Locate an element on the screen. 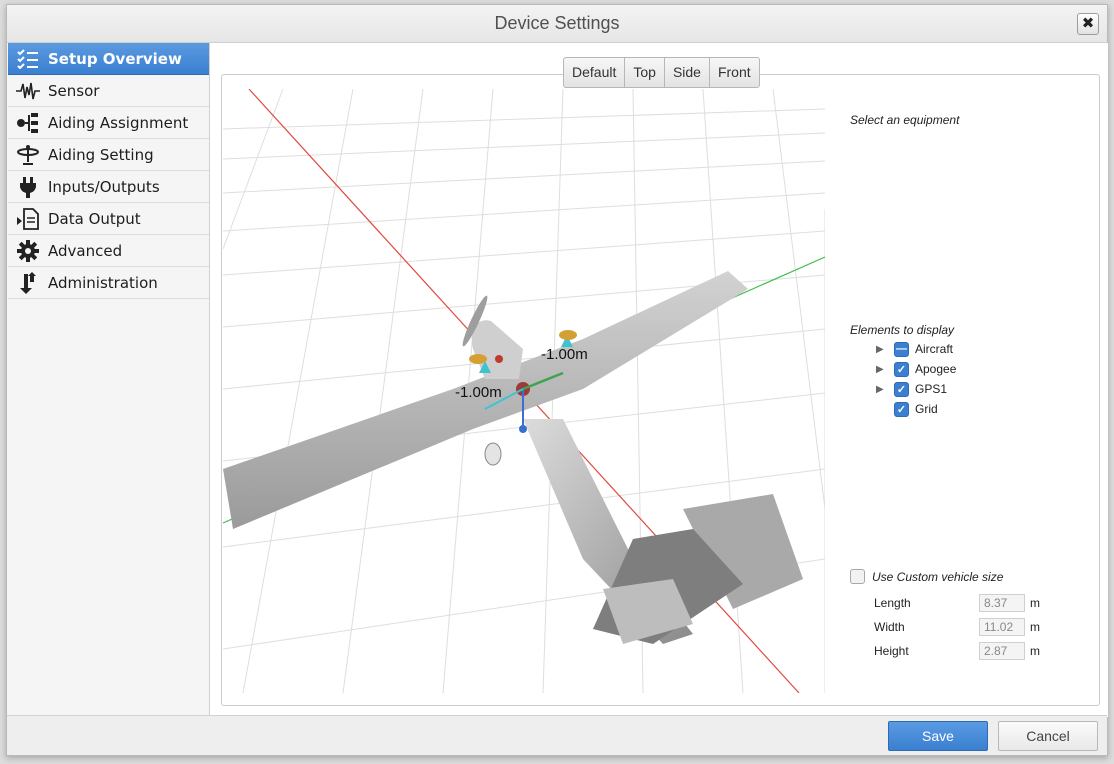  tab-side: Side is located at coordinates (687, 72).